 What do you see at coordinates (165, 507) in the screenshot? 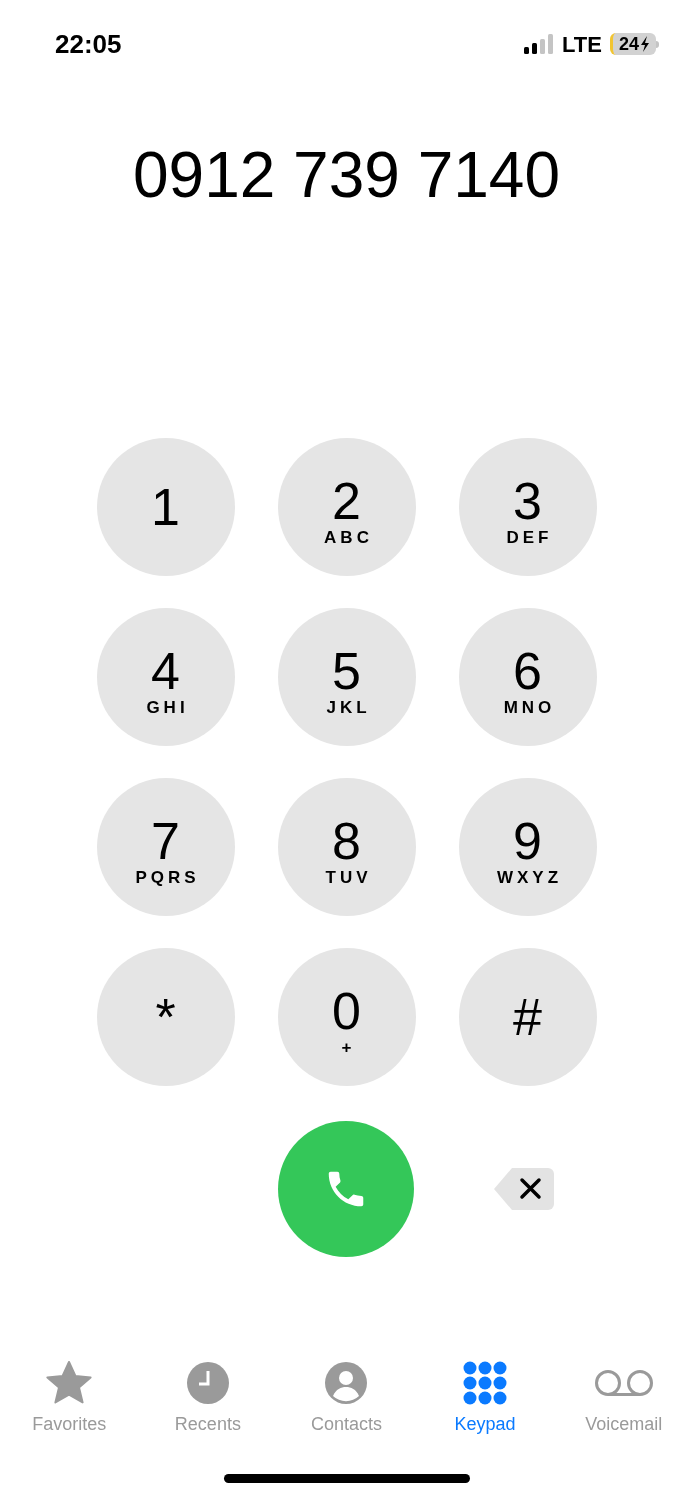
I see `dial-key: 1` at bounding box center [165, 507].